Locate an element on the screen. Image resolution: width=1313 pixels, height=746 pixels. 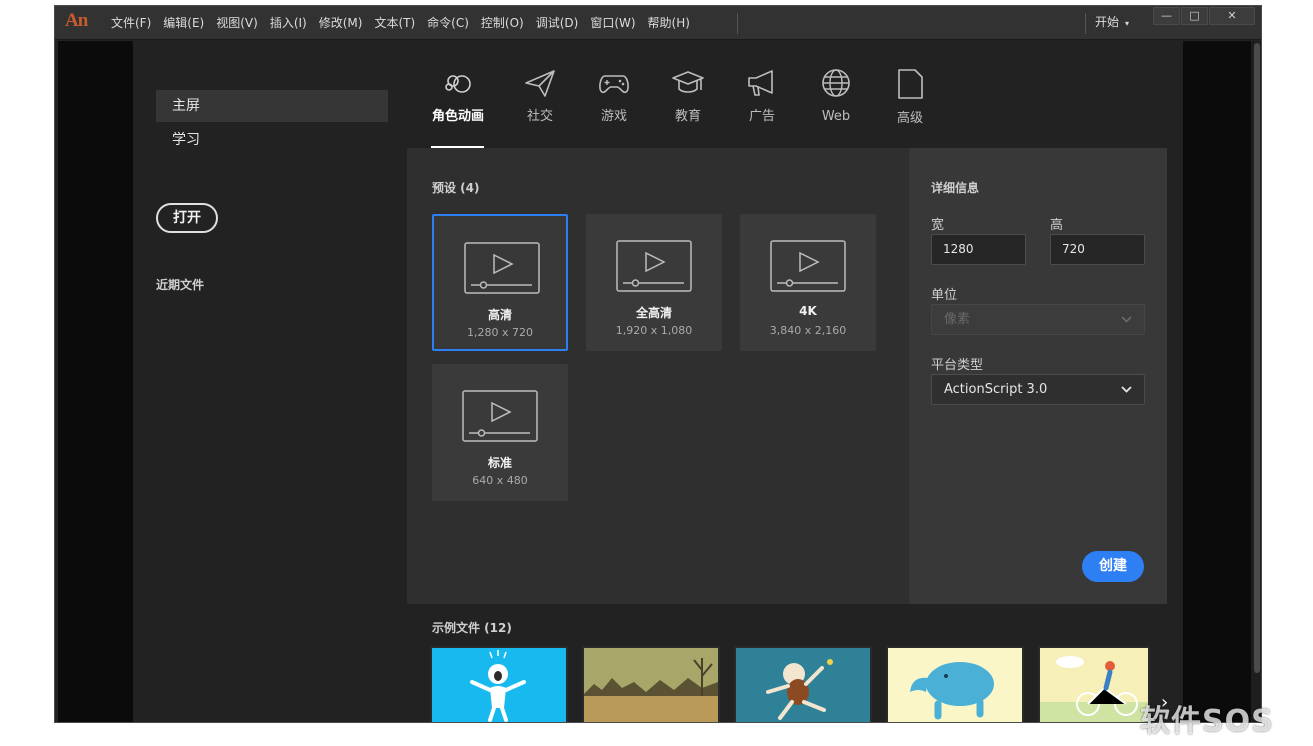
megaphone-icon is located at coordinates (760, 83).